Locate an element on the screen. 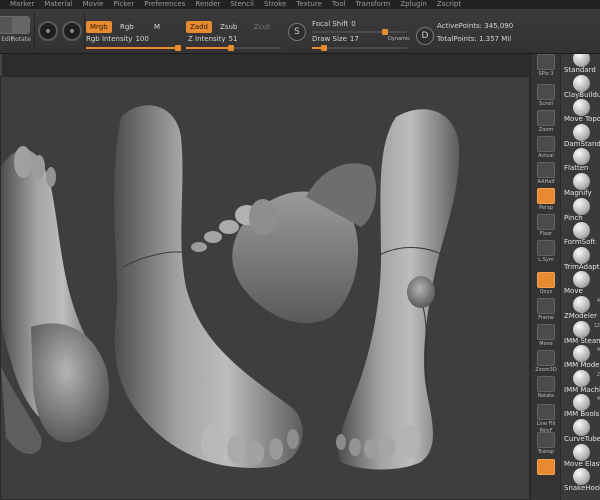  tool-frame-button: Frame is located at coordinates (546, 310).